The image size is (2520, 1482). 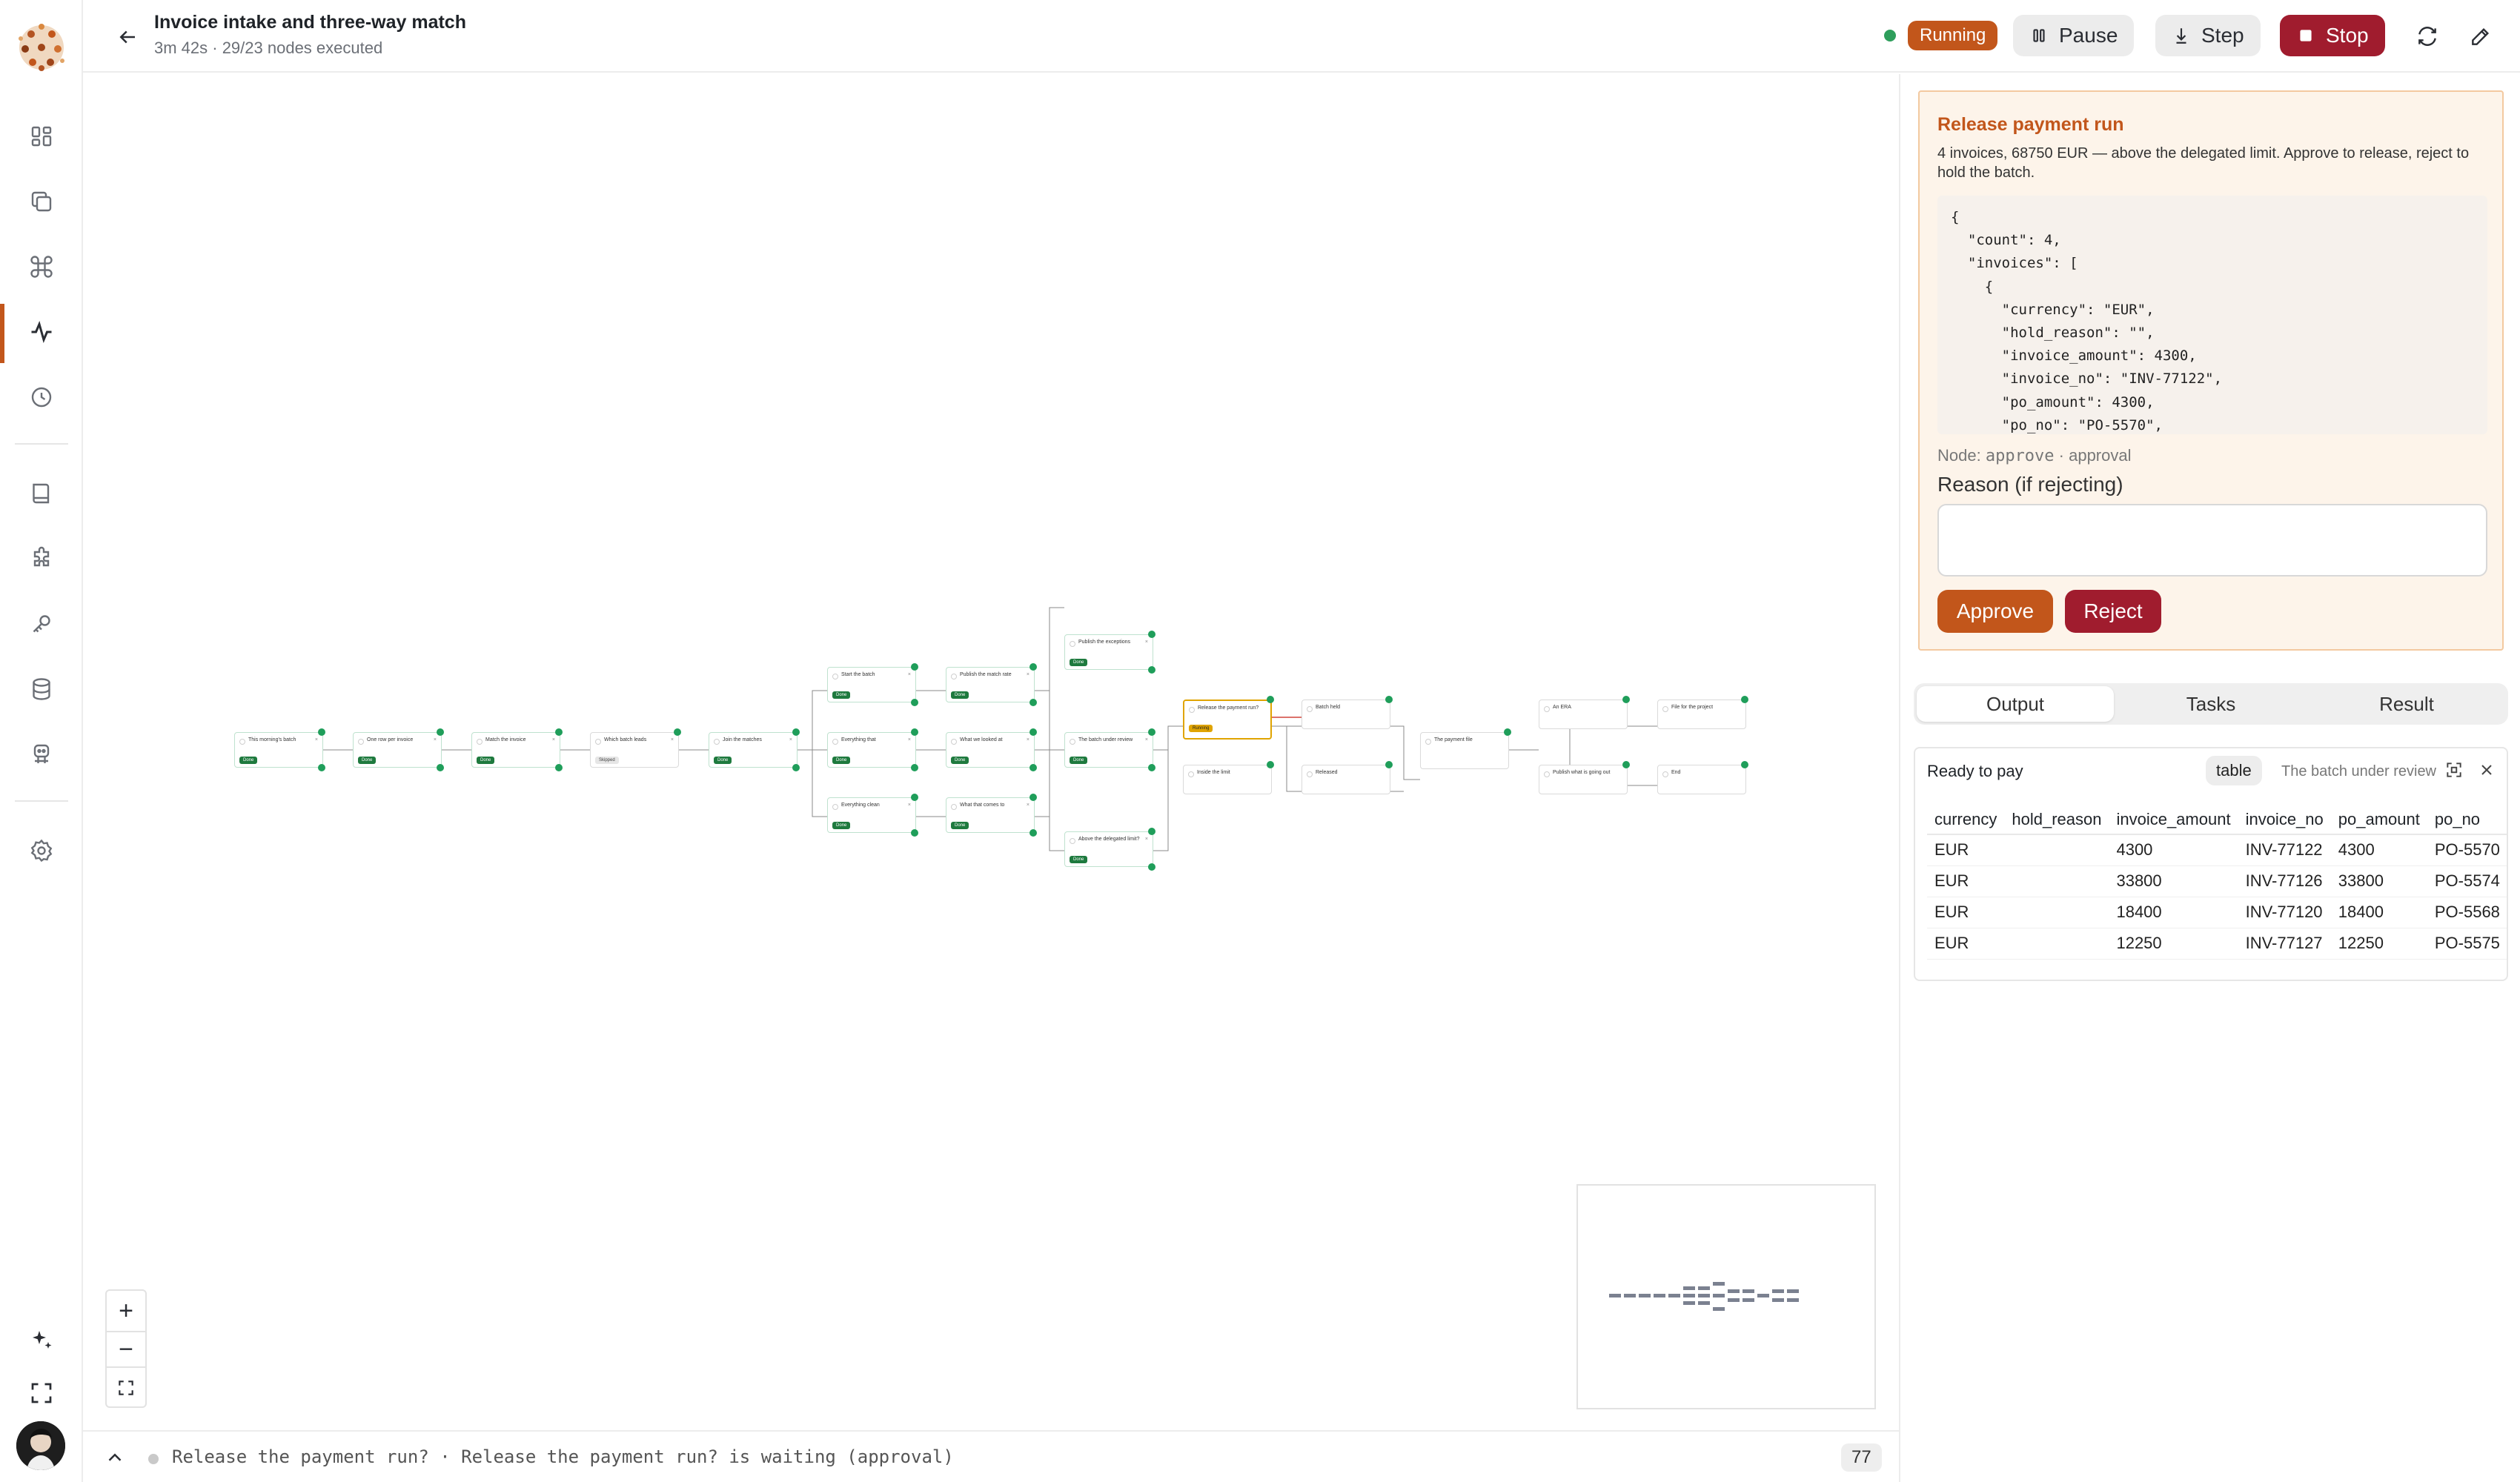 What do you see at coordinates (2234, 770) in the screenshot?
I see `view-mode-toggle: table` at bounding box center [2234, 770].